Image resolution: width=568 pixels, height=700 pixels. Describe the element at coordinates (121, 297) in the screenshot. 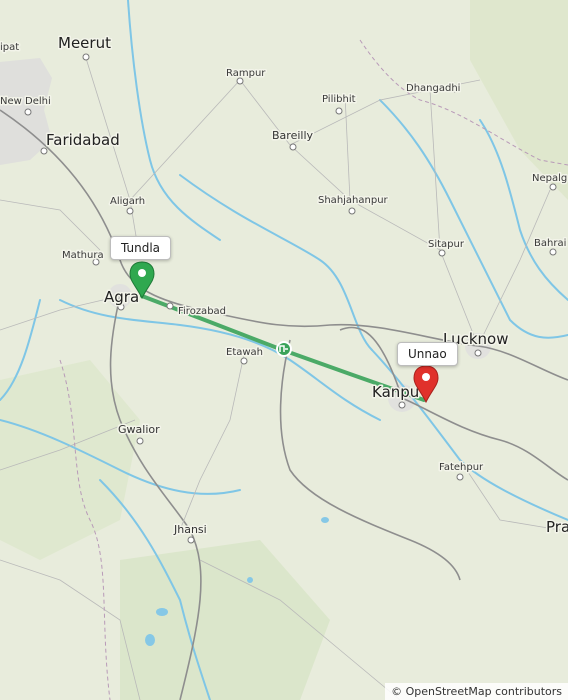

I see `place-label-agra: Agra` at that location.